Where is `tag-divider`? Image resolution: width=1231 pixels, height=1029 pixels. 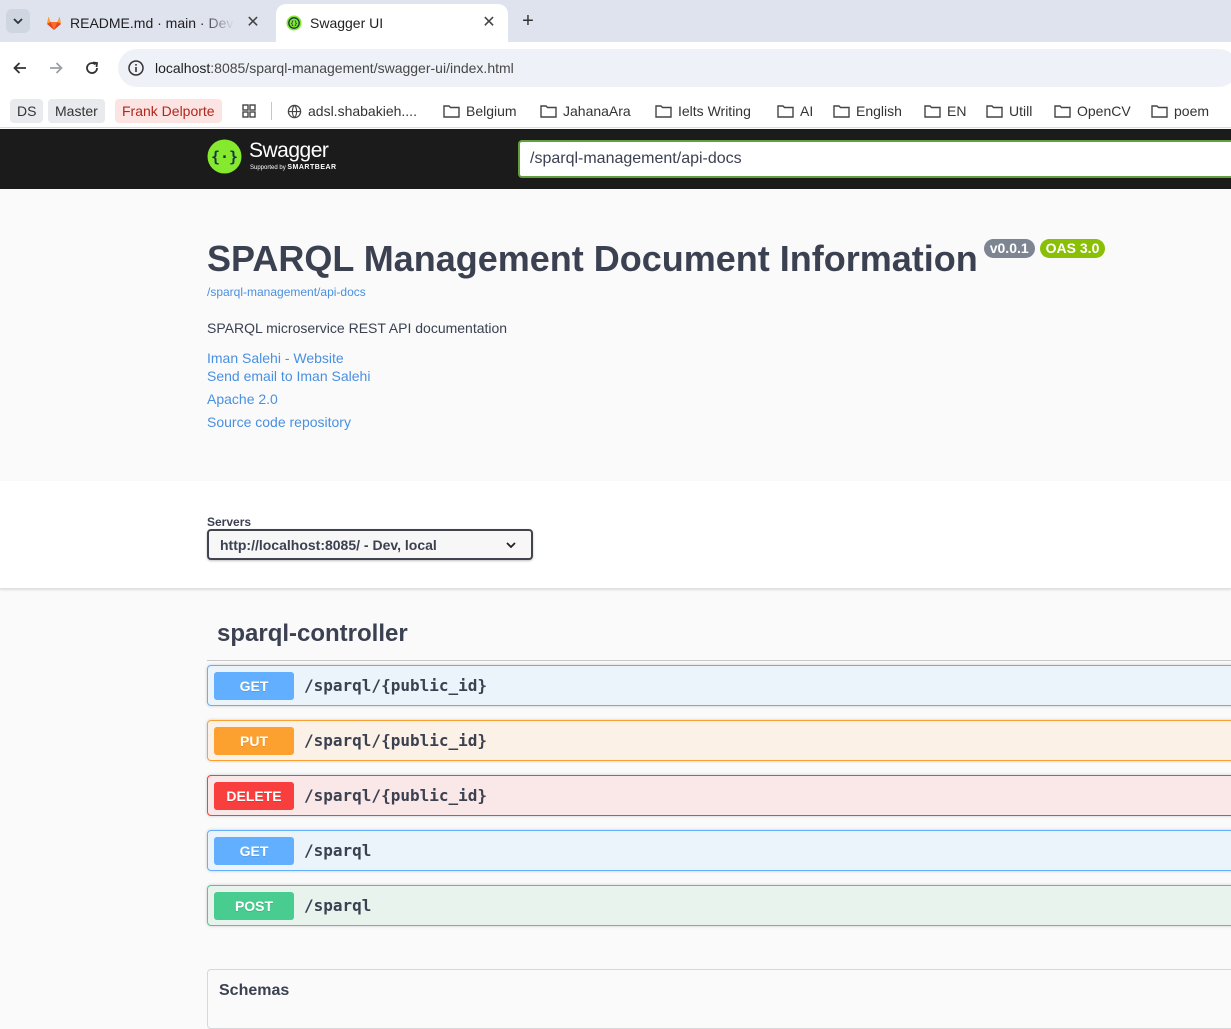
tag-divider is located at coordinates (719, 660).